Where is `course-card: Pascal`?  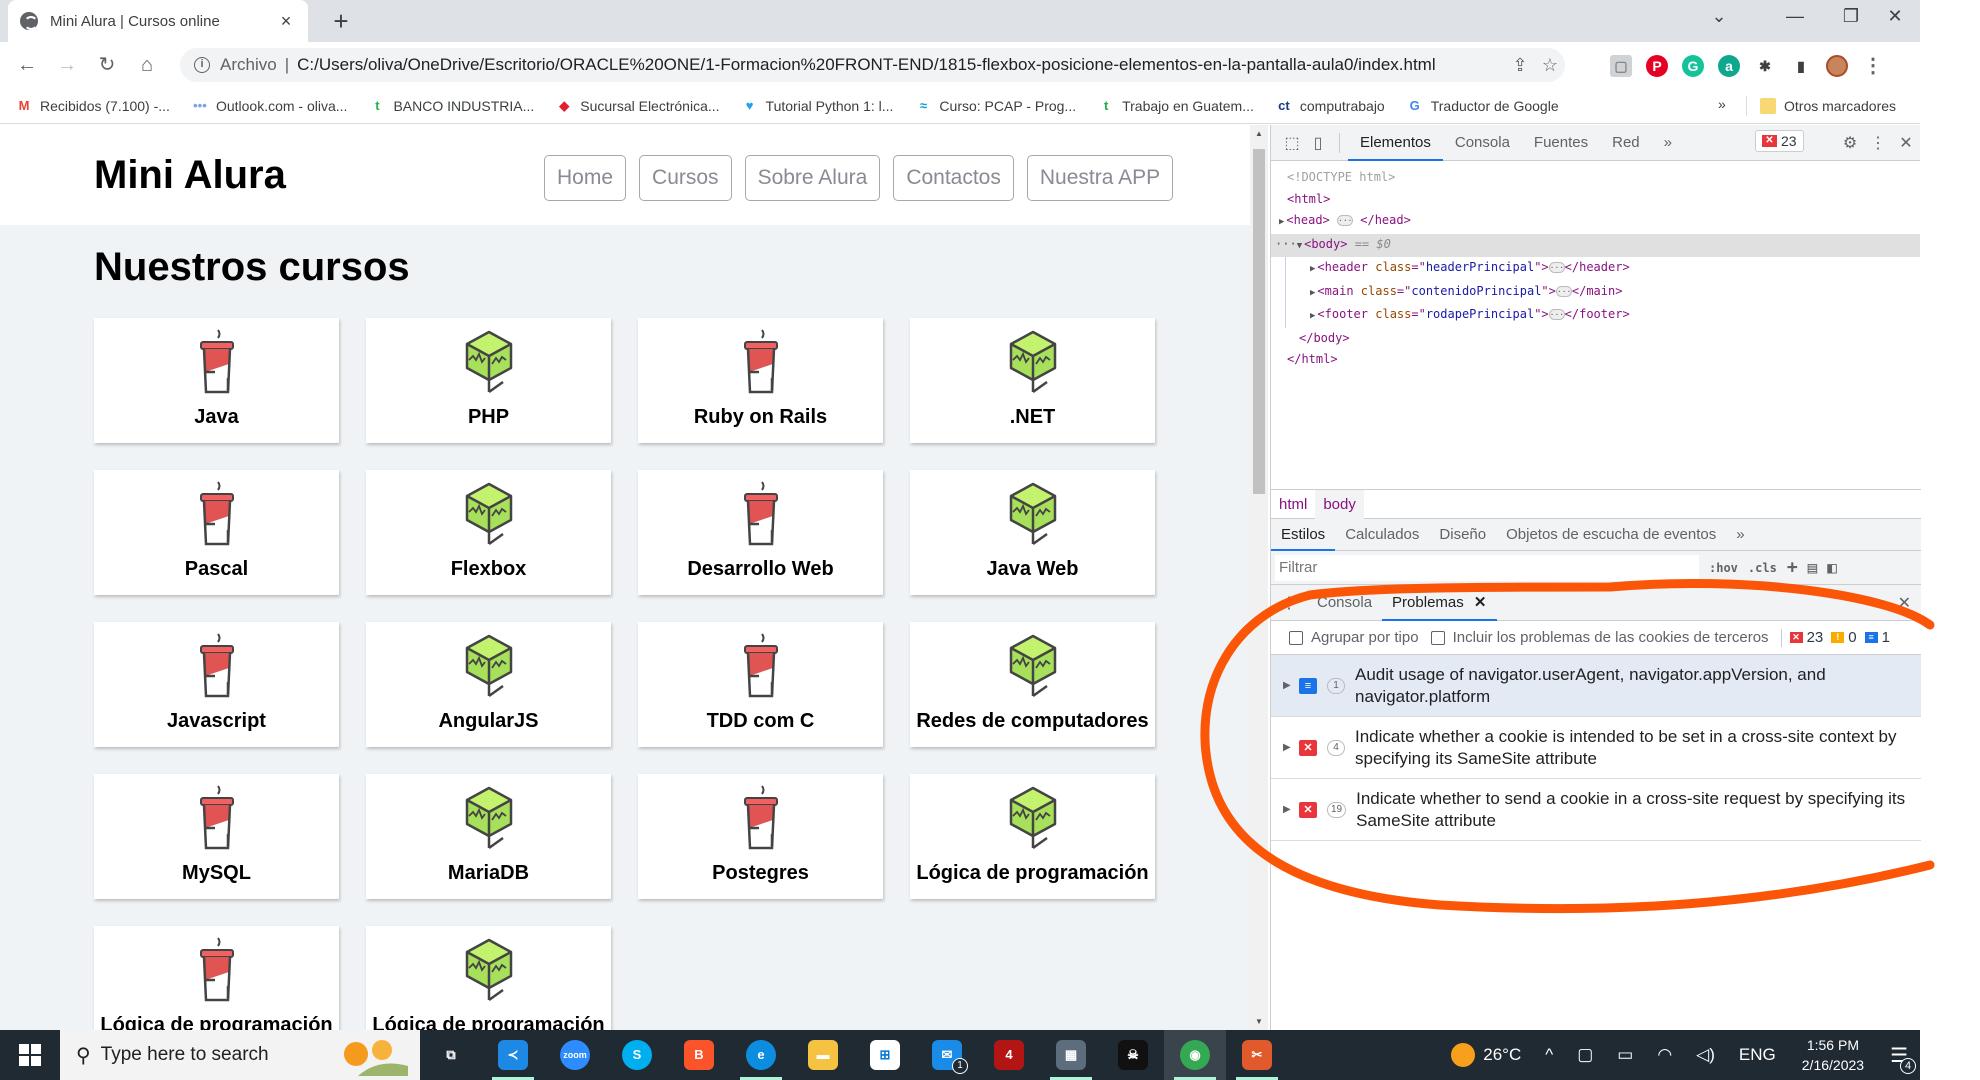 course-card: Pascal is located at coordinates (216, 532).